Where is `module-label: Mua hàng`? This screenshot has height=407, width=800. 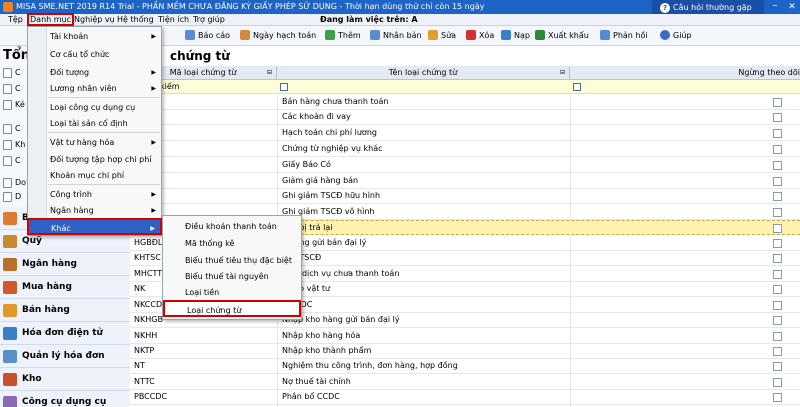
module-label: Mua hàng is located at coordinates (47, 287).